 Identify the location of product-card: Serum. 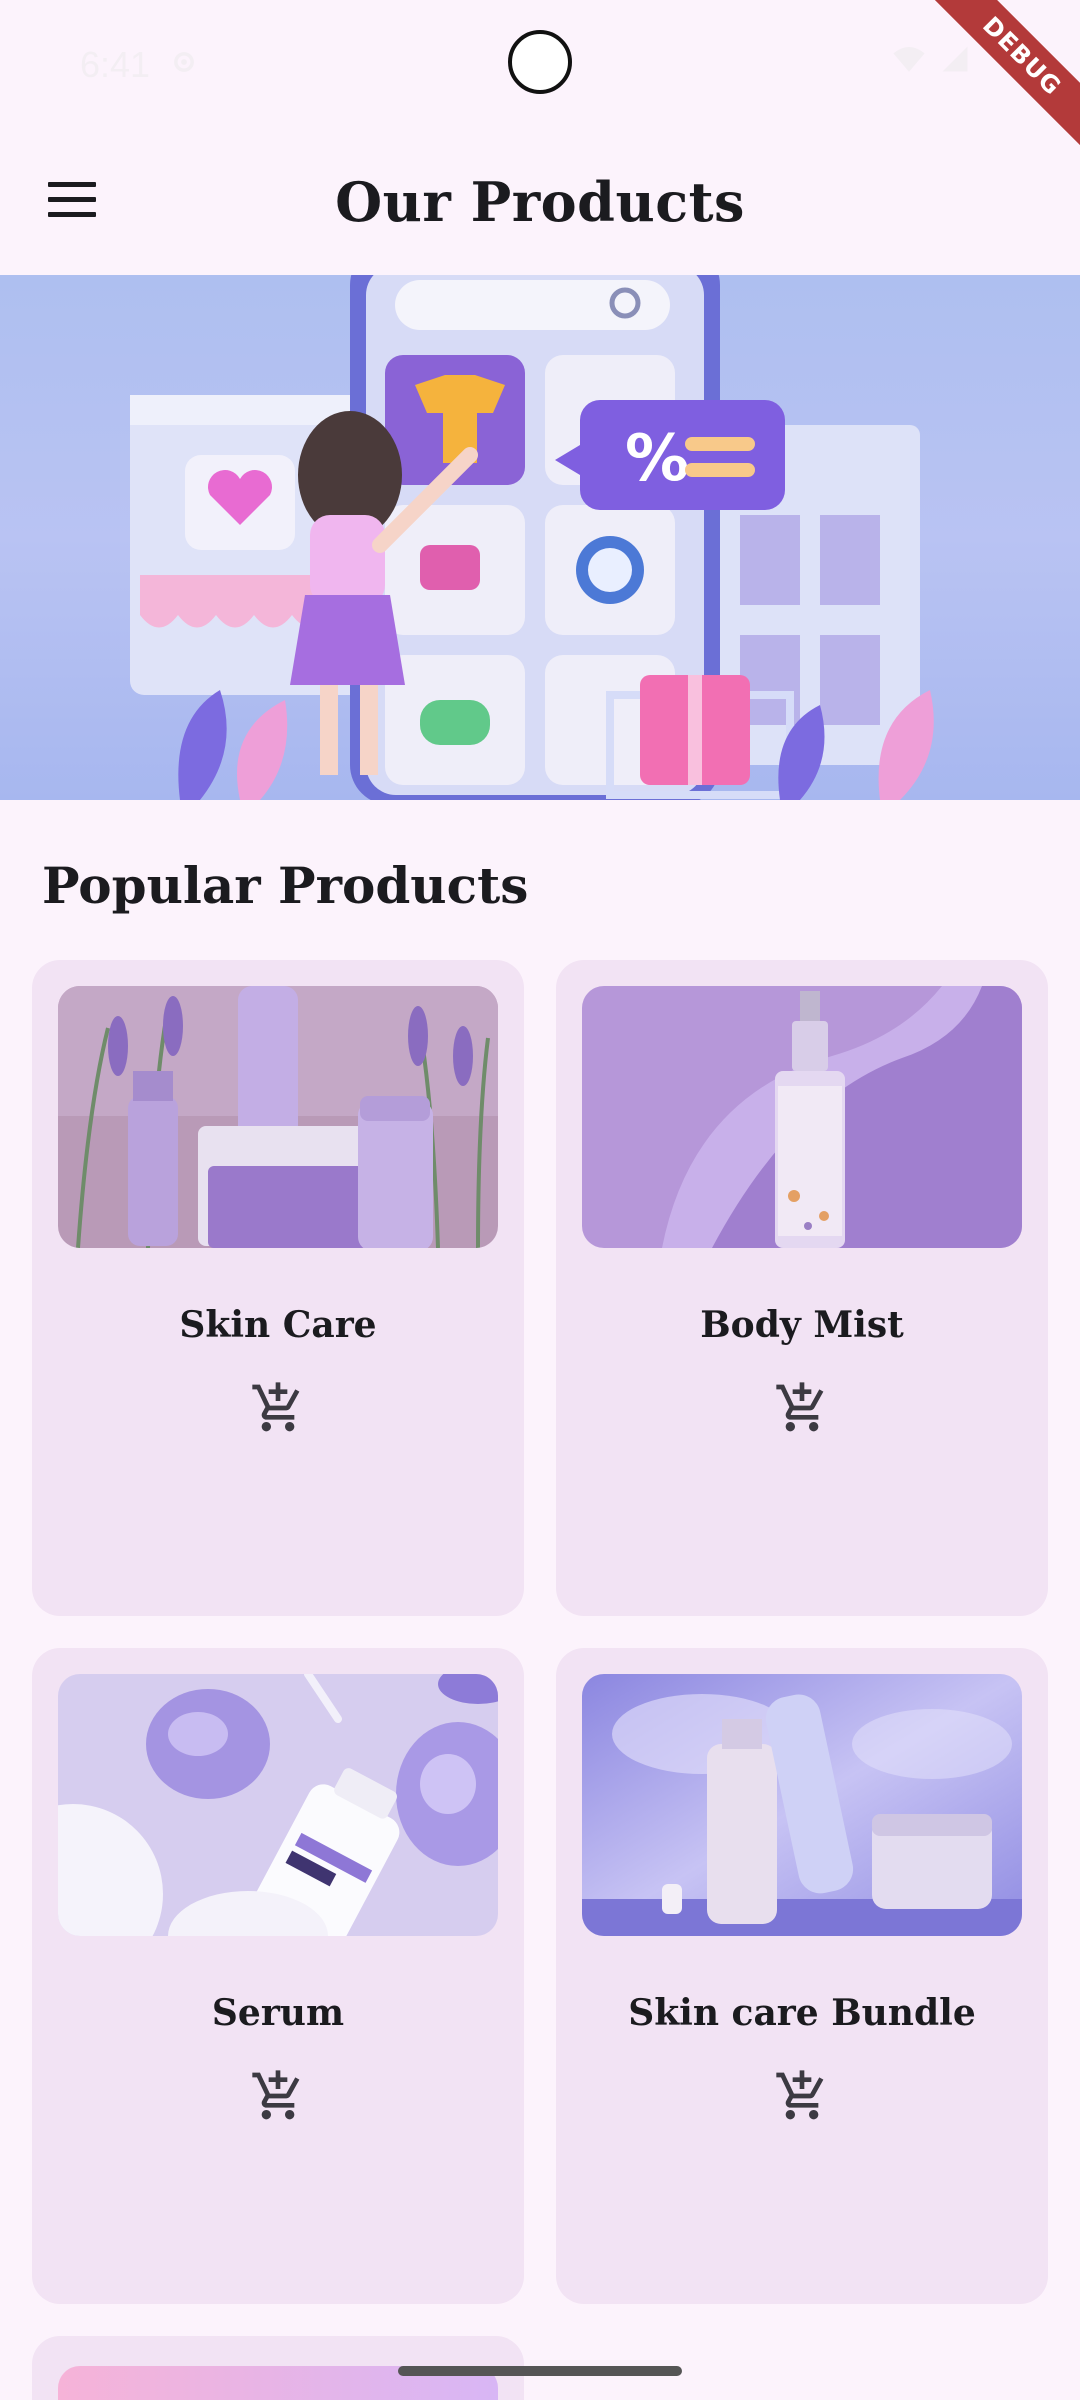
(278, 1976).